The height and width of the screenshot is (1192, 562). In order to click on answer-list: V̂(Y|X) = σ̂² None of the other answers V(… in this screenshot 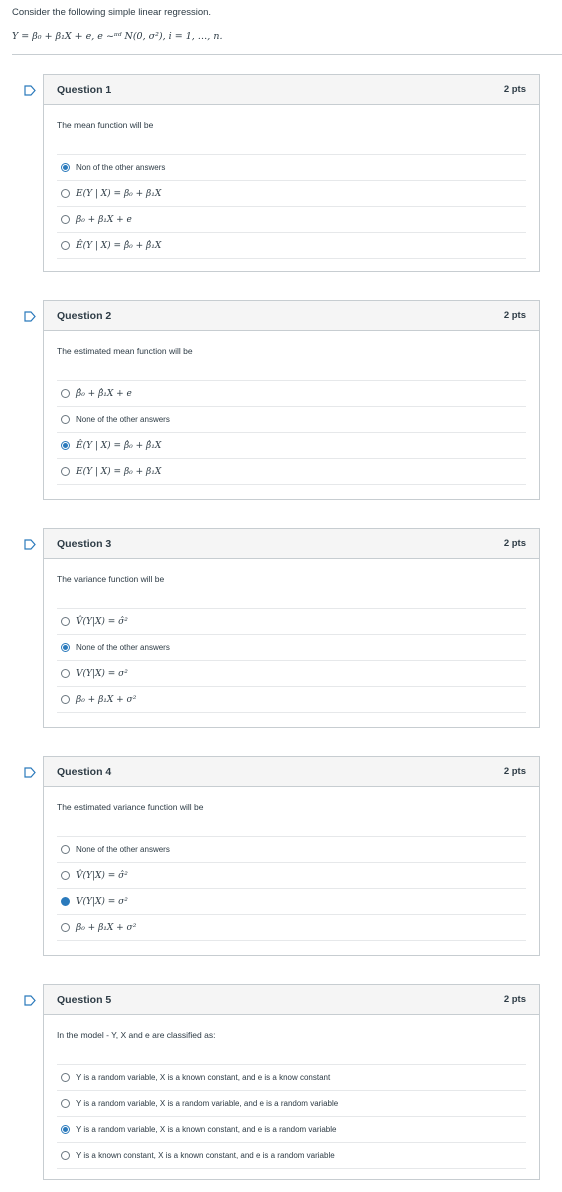, I will do `click(291, 660)`.